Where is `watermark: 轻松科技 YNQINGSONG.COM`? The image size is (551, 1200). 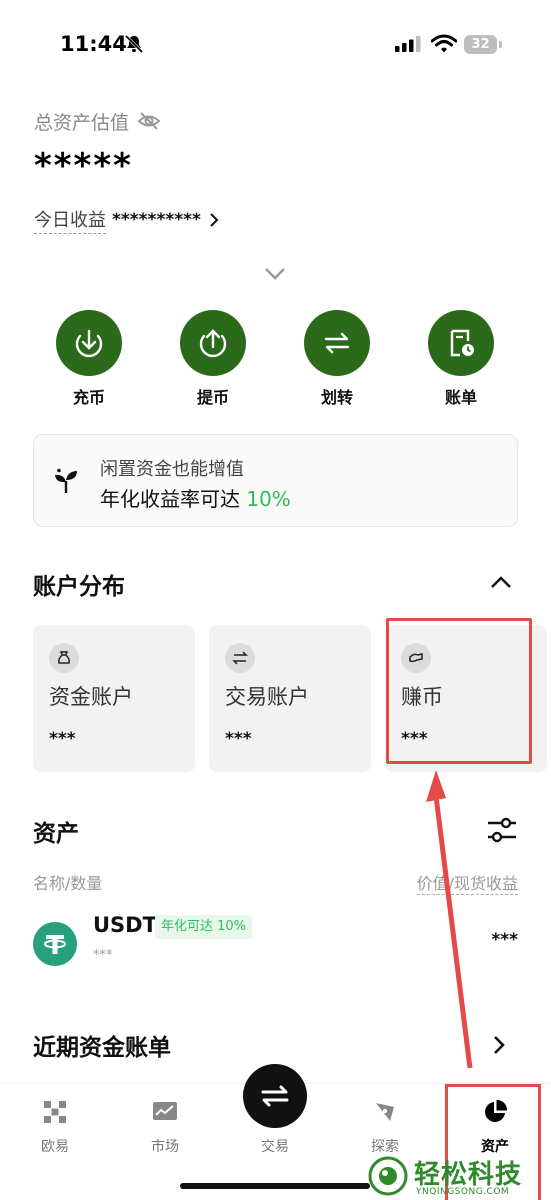
watermark: 轻松科技 YNQINGSONG.COM is located at coordinates (457, 1177).